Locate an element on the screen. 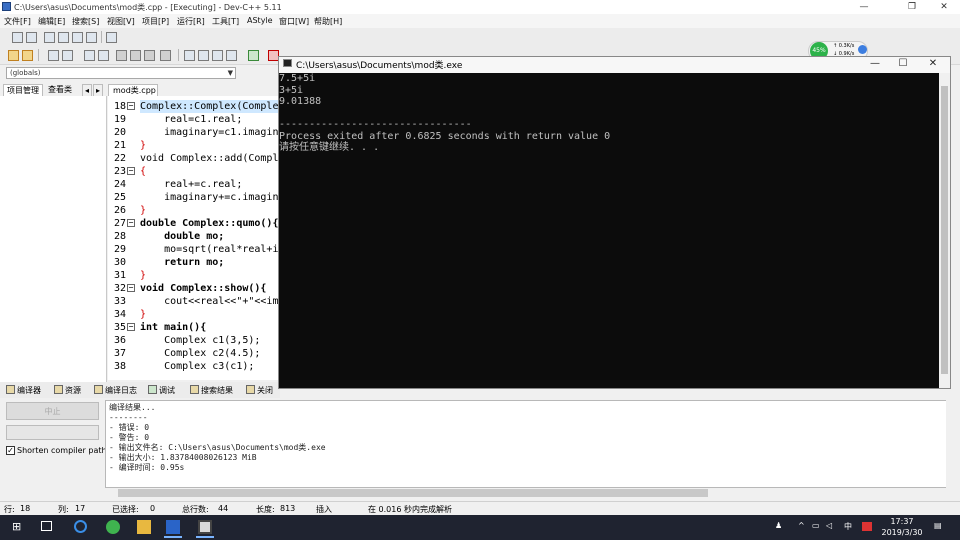  code-text: mo=sqrt(real*real+im is located at coordinates (210, 249).